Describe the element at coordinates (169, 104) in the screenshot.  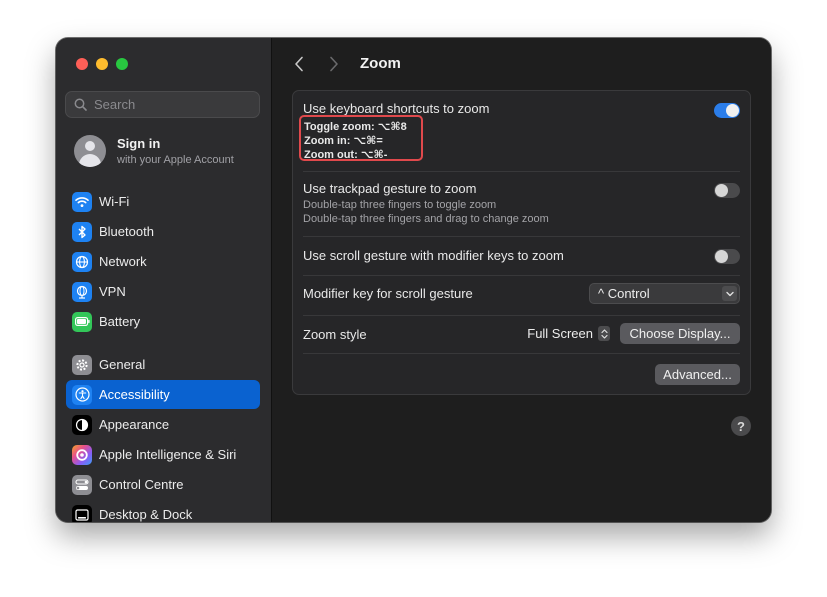
I see `search-input` at that location.